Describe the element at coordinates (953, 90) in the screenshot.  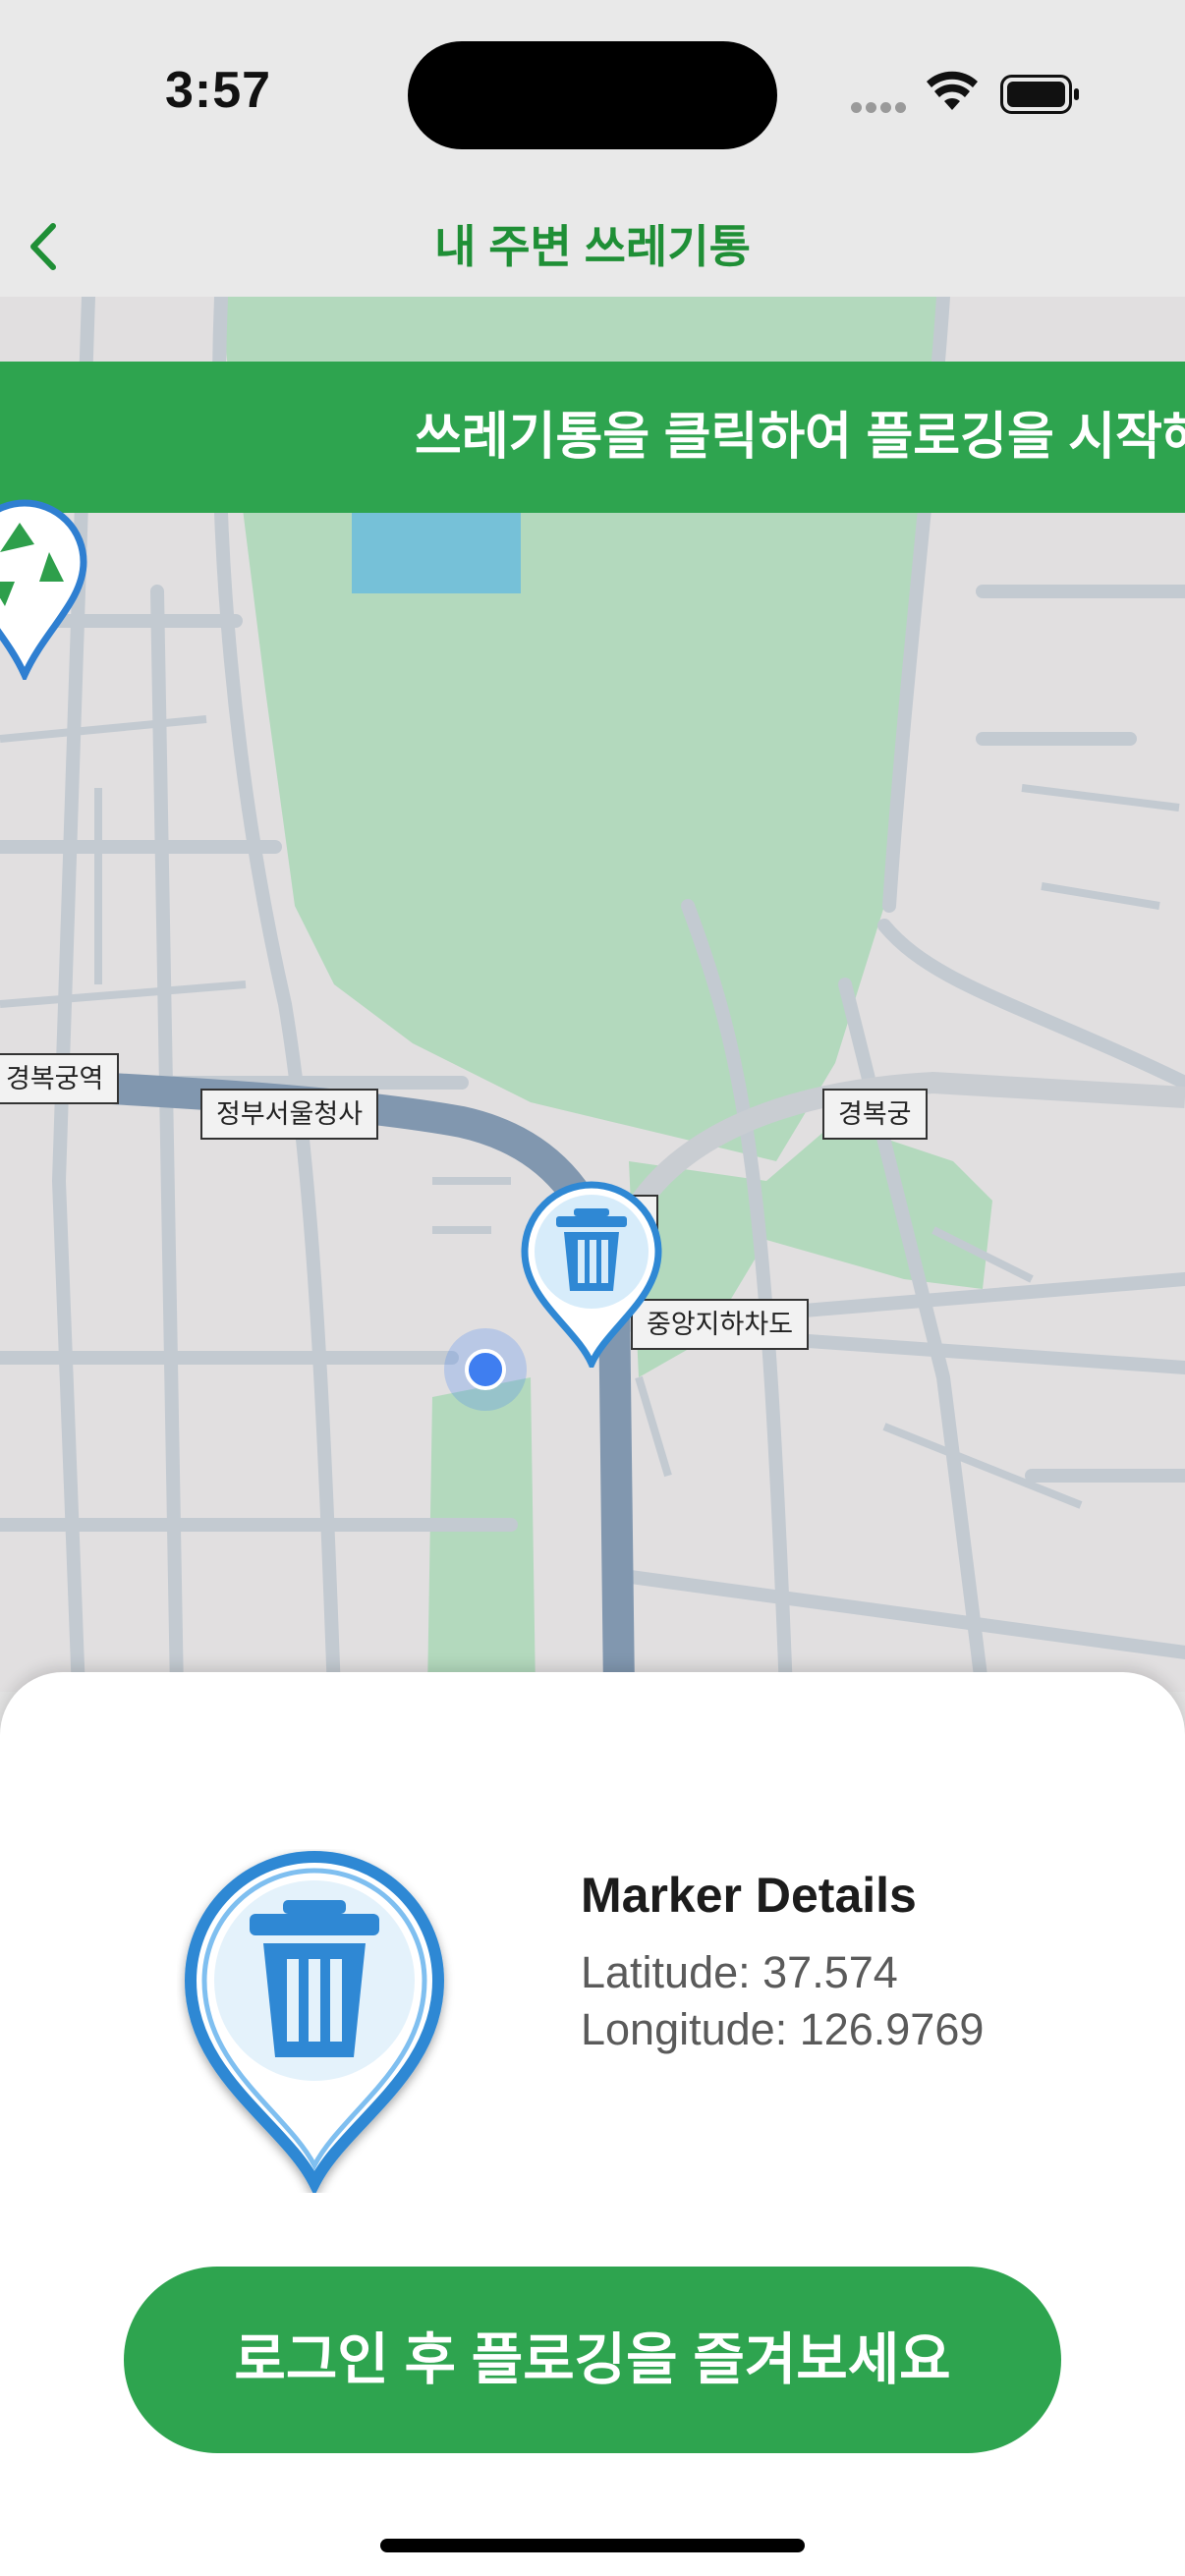
I see `wifi-icon` at that location.